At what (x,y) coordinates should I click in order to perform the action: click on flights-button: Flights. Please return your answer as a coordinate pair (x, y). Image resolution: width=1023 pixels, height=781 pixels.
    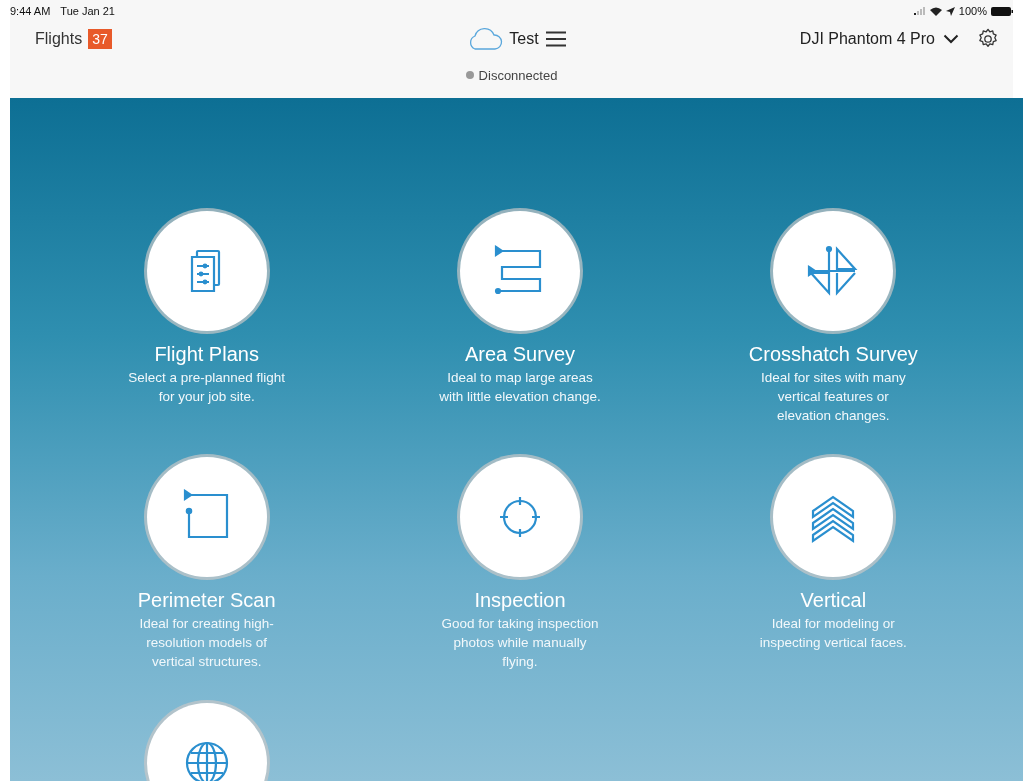
    Looking at the image, I should click on (59, 39).